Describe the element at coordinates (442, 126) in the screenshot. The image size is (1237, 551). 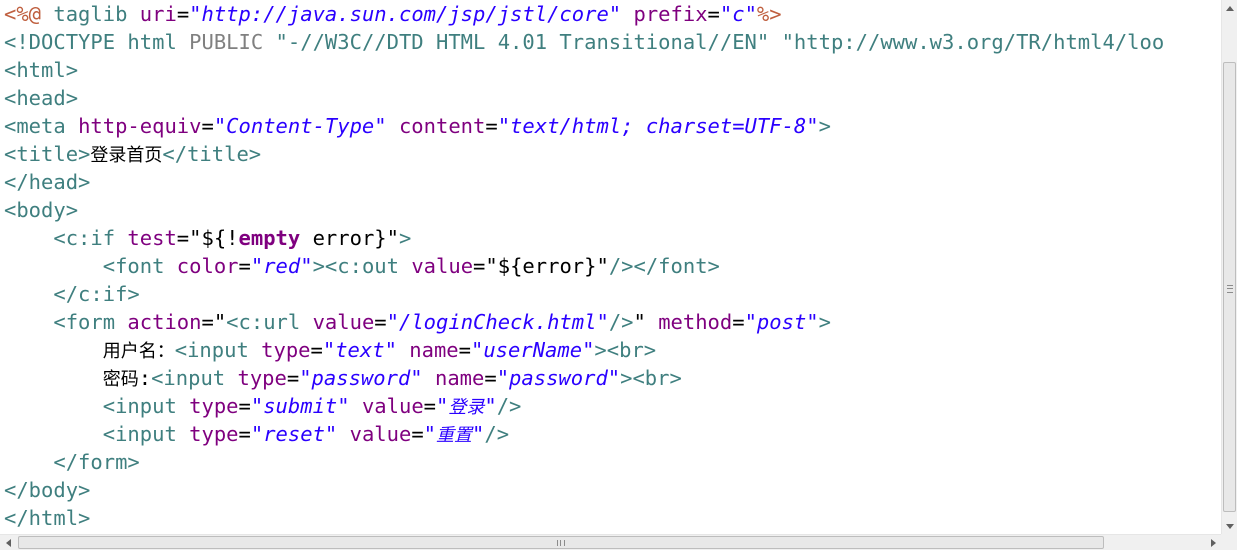
I see `code-token: content` at that location.